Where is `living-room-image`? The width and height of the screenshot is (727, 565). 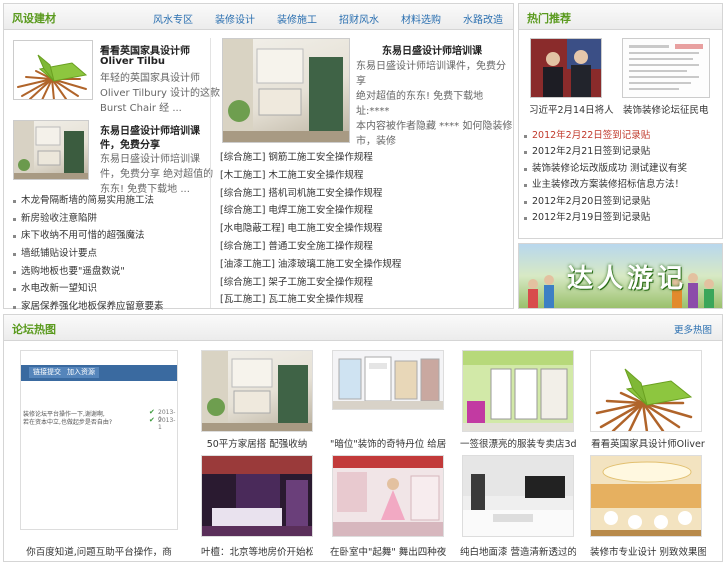 living-room-image is located at coordinates (51, 150).